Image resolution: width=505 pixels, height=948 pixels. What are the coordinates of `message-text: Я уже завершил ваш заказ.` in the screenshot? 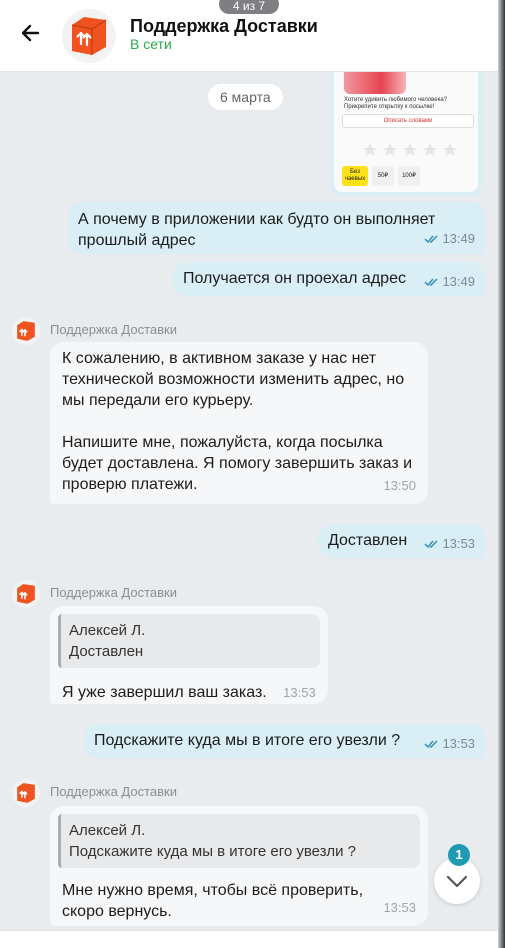 It's located at (164, 692).